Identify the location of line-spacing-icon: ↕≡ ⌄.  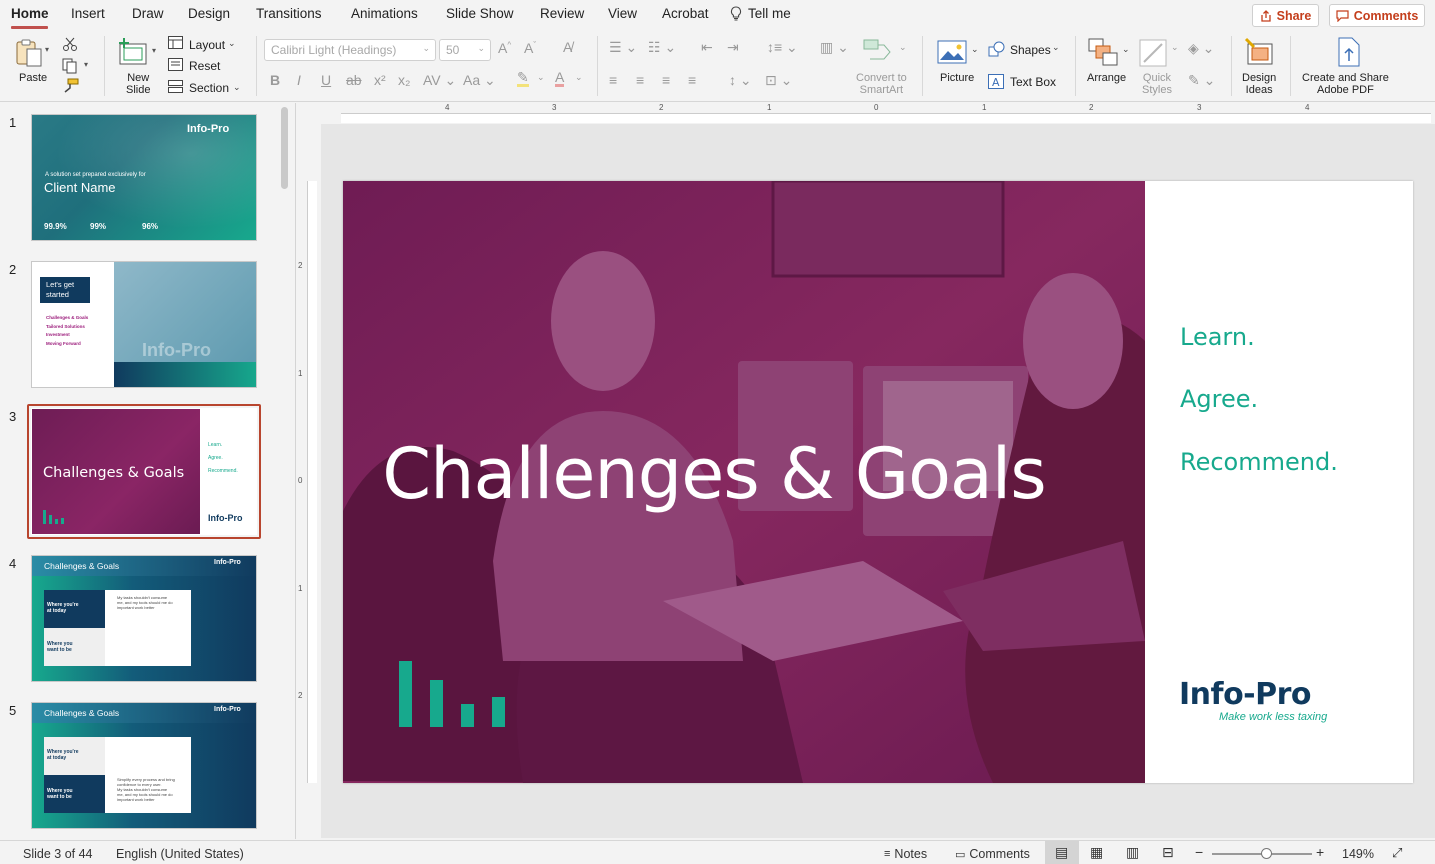
(782, 47).